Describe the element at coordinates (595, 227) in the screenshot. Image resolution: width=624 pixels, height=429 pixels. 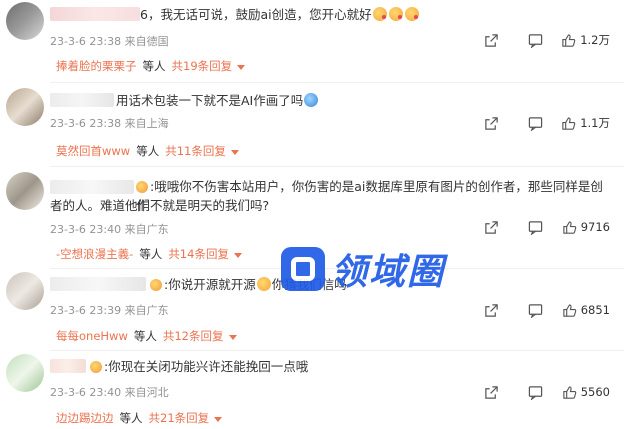
I see `like-count: 9716` at that location.